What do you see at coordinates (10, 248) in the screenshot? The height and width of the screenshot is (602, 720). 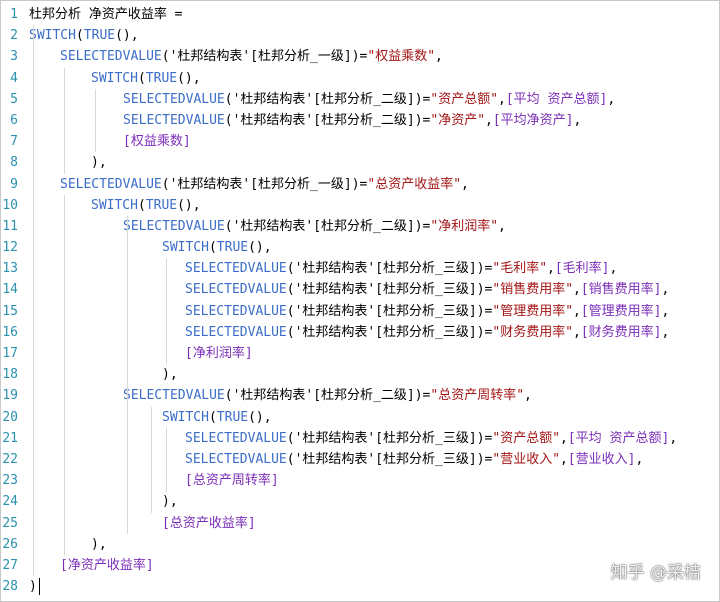 I see `line-number: 12` at bounding box center [10, 248].